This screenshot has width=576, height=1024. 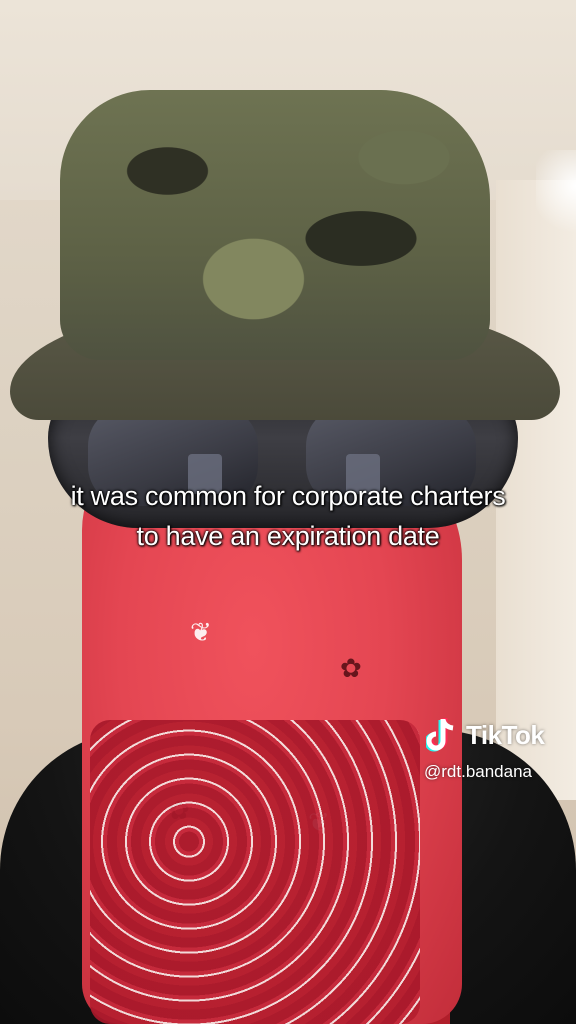 What do you see at coordinates (556, 195) in the screenshot?
I see `window-light` at bounding box center [556, 195].